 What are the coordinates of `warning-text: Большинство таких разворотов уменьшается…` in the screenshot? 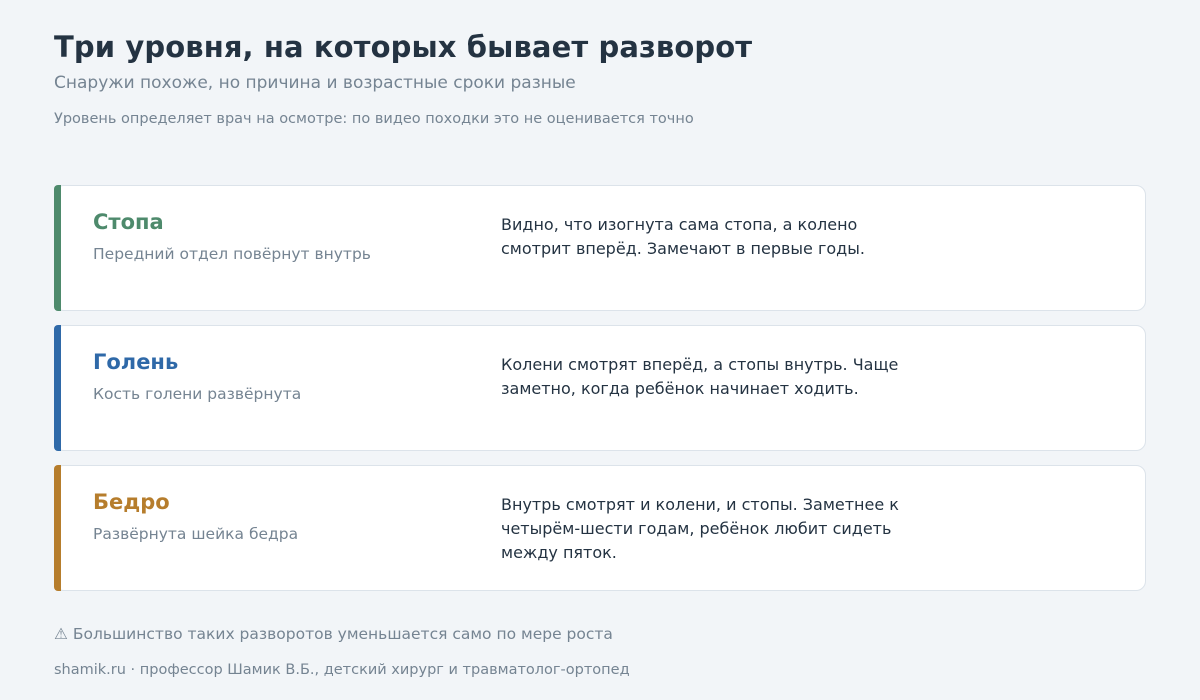 It's located at (342, 634).